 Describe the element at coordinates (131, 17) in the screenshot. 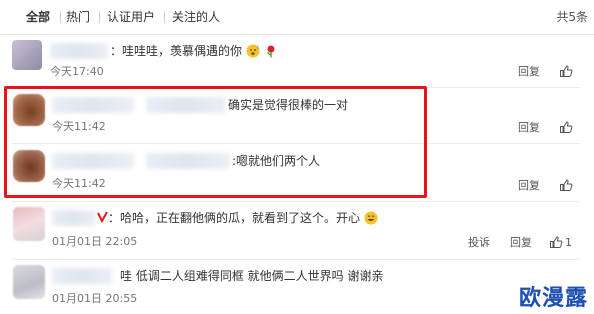

I see `tab-verified: 认证用户` at that location.